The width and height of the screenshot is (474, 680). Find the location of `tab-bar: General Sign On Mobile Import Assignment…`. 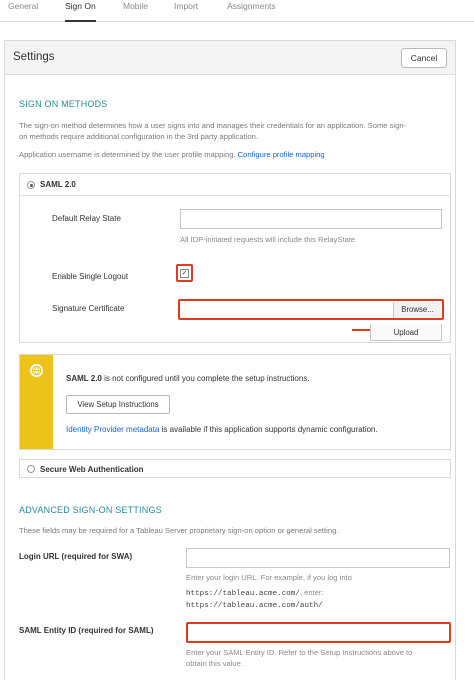

tab-bar: General Sign On Mobile Import Assignment… is located at coordinates (237, 11).